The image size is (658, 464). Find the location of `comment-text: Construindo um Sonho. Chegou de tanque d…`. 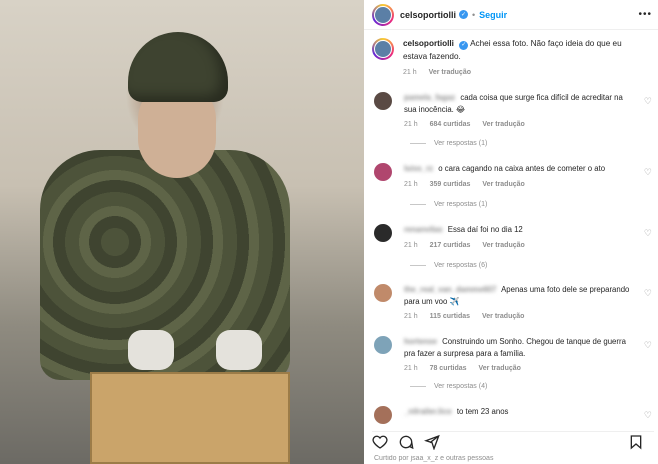

comment-text: Construindo um Sonho. Chegou de tanque d… is located at coordinates (515, 347).